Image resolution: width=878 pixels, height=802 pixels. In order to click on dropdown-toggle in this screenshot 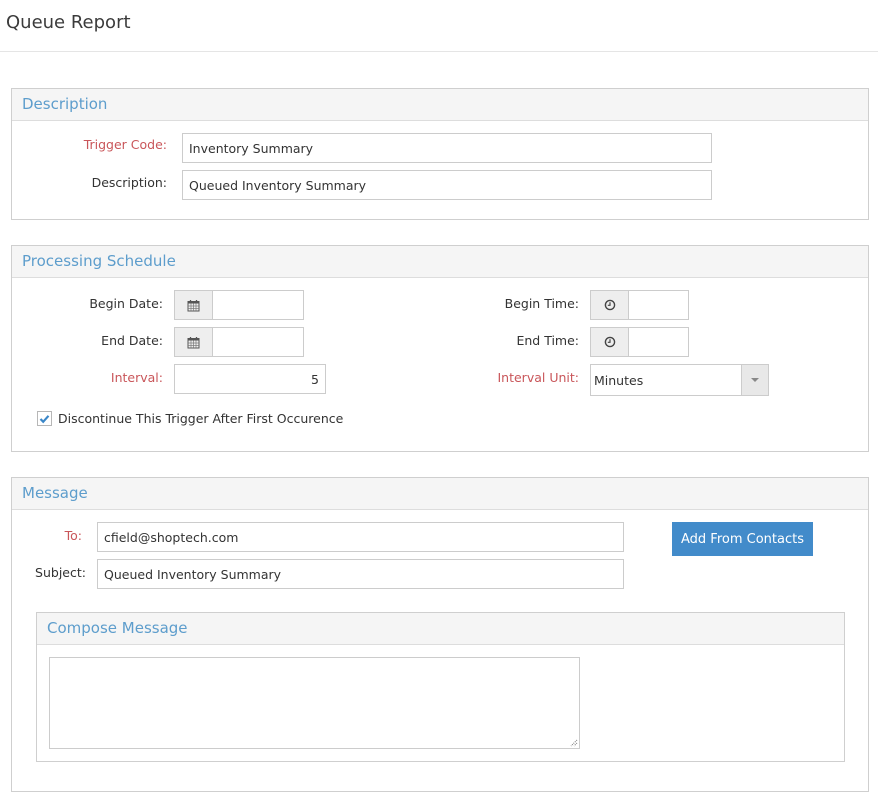, I will do `click(754, 380)`.